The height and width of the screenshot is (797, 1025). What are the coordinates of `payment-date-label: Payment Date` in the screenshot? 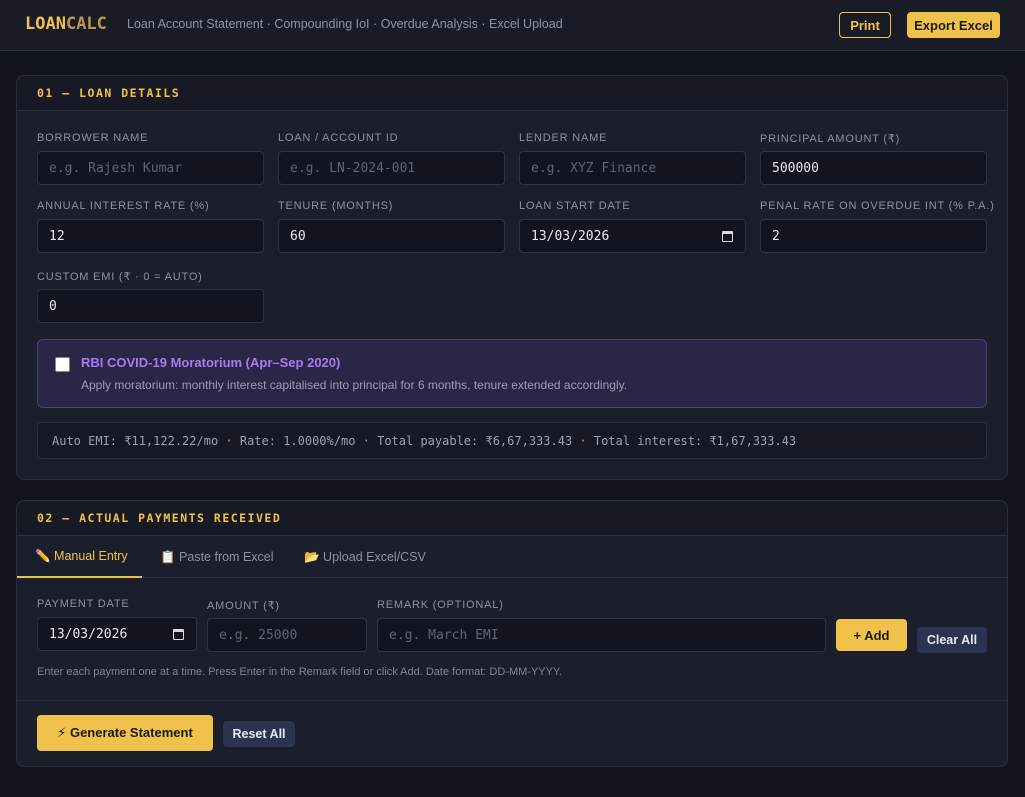 It's located at (83, 604).